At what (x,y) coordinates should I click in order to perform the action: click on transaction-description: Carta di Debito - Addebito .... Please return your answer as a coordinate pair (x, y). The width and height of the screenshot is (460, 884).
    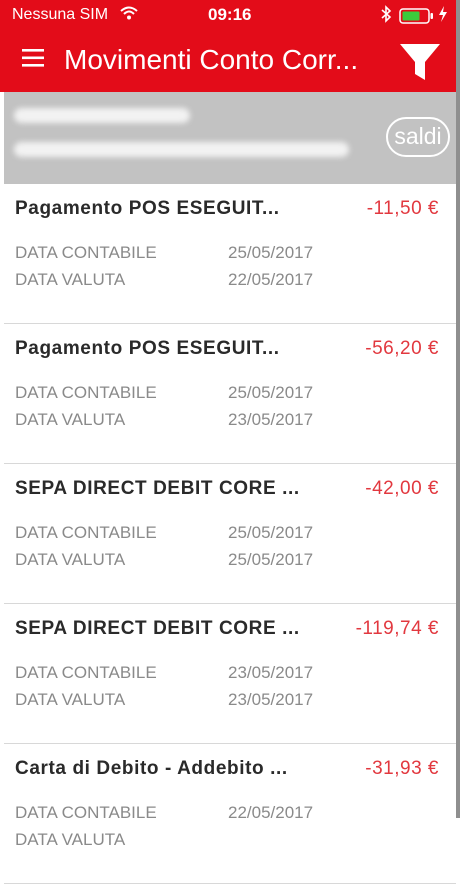
    Looking at the image, I should click on (151, 768).